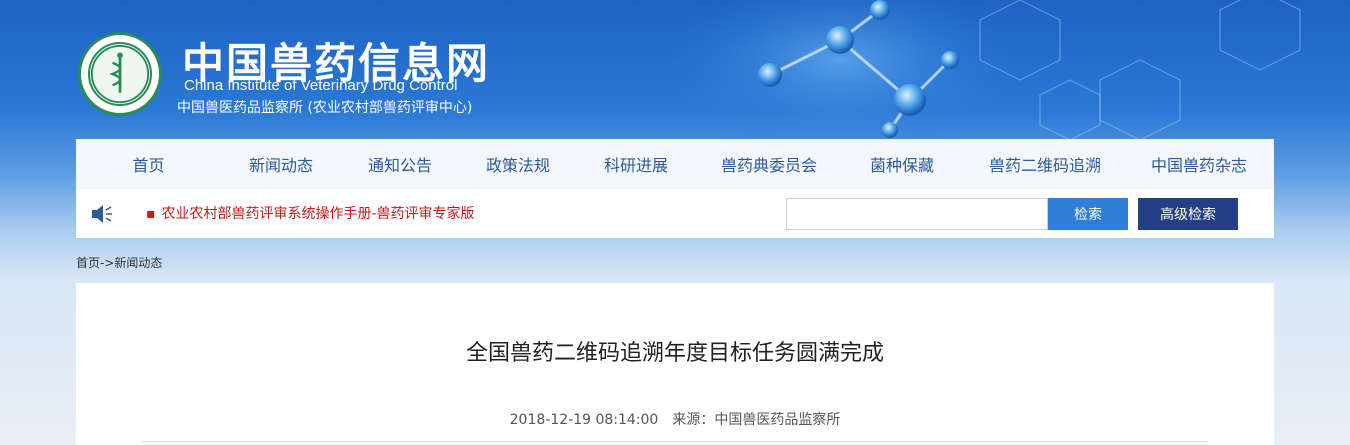  I want to click on breadcrumb-current: 新闻动态, so click(138, 263).